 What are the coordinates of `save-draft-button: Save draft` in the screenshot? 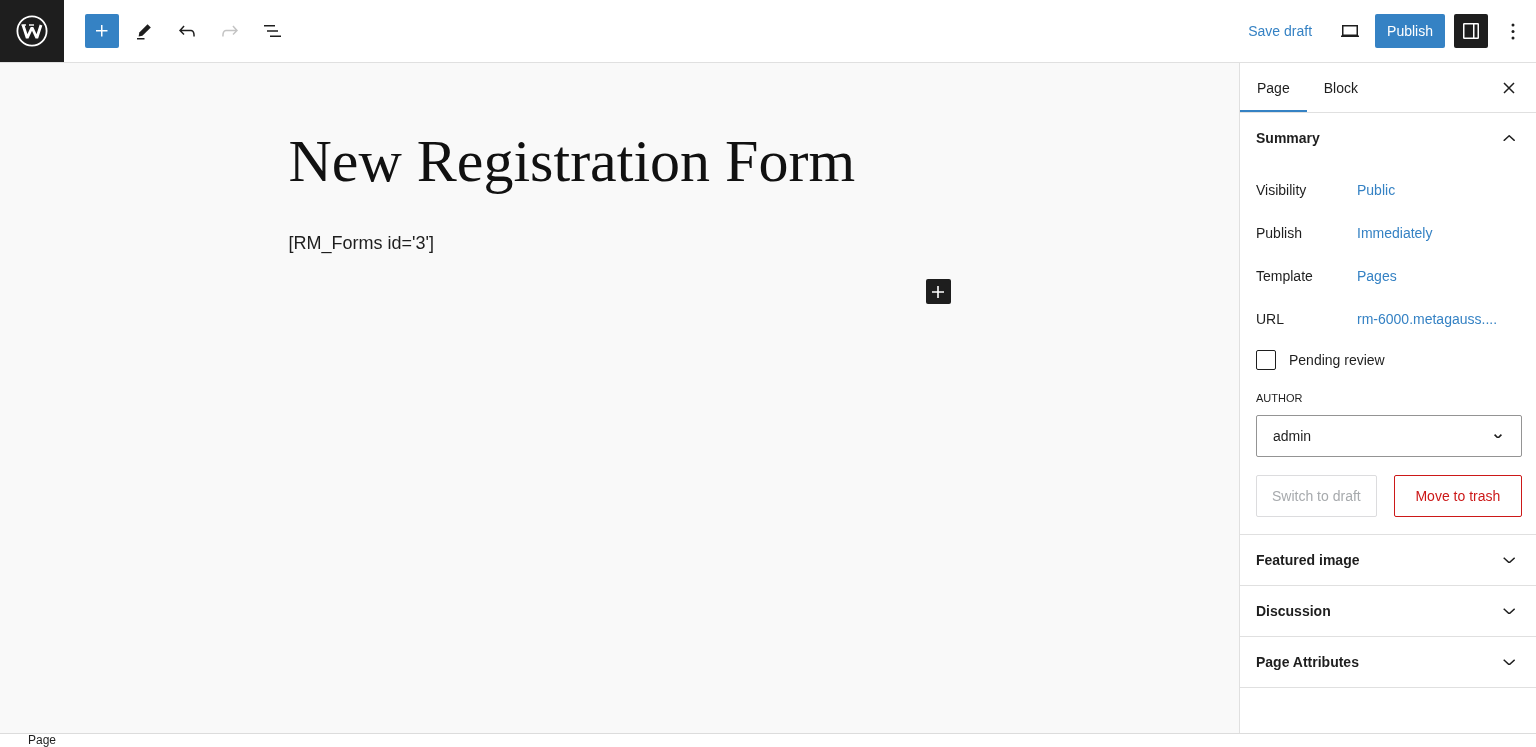 It's located at (1280, 31).